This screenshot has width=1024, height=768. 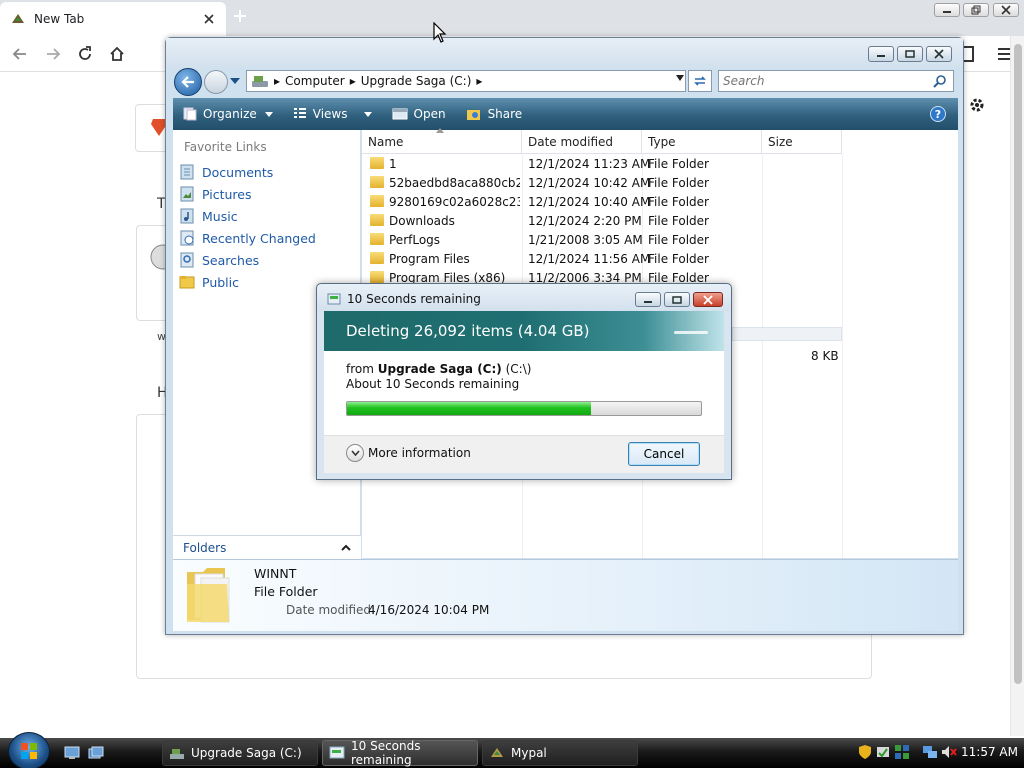 I want to click on drive-icon, so click(x=260, y=81).